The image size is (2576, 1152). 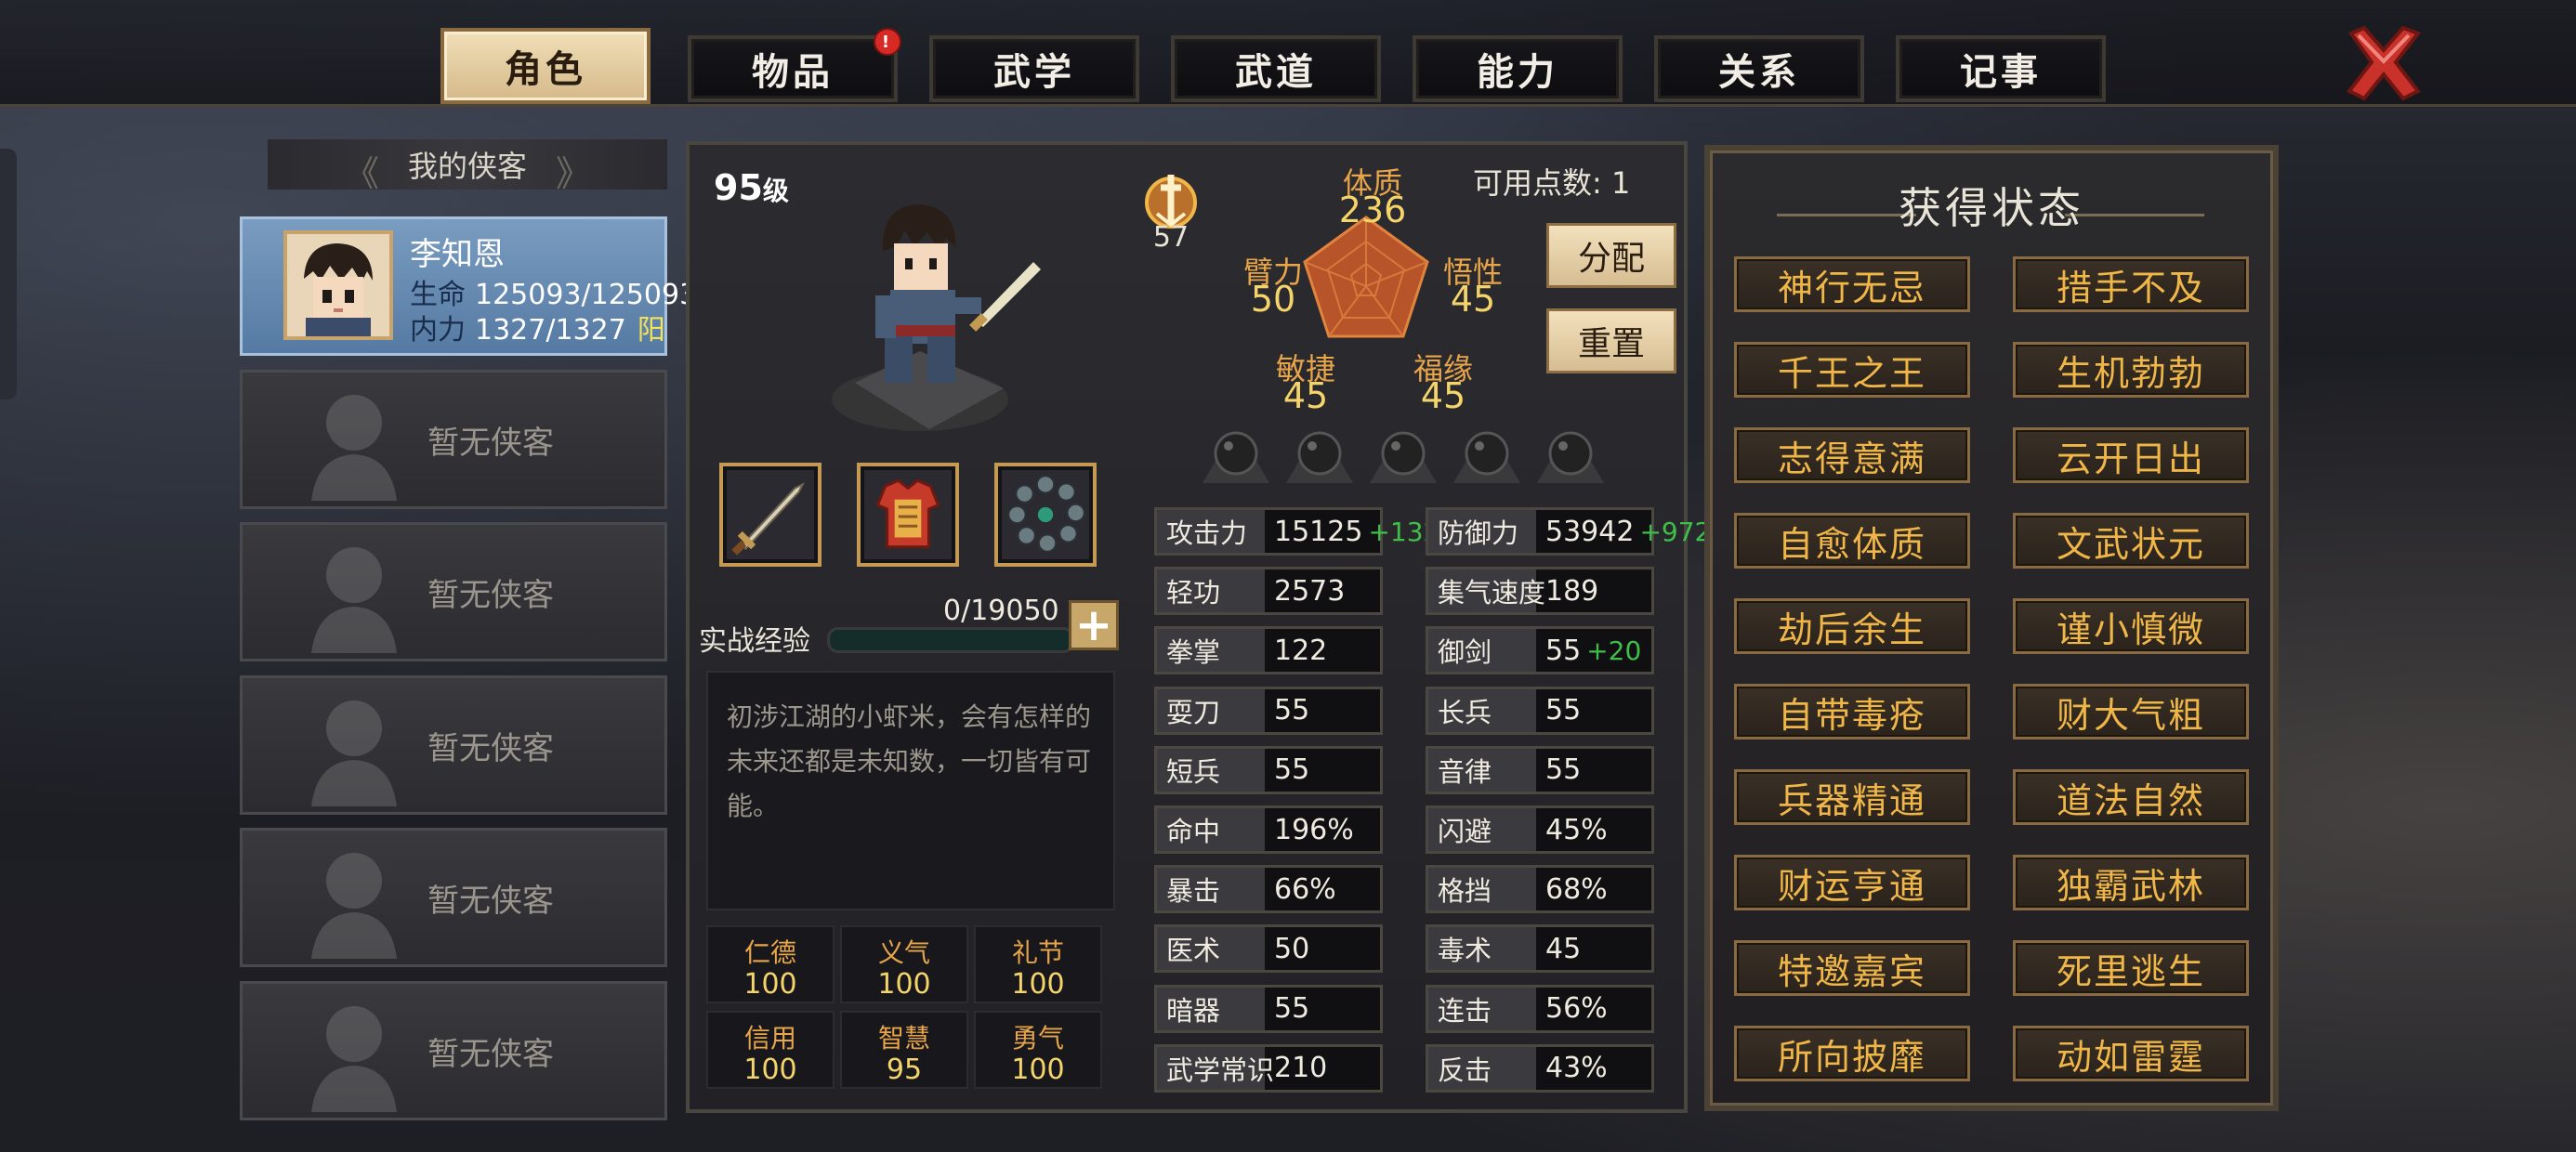 I want to click on attribute-bonus: +20, so click(x=1614, y=650).